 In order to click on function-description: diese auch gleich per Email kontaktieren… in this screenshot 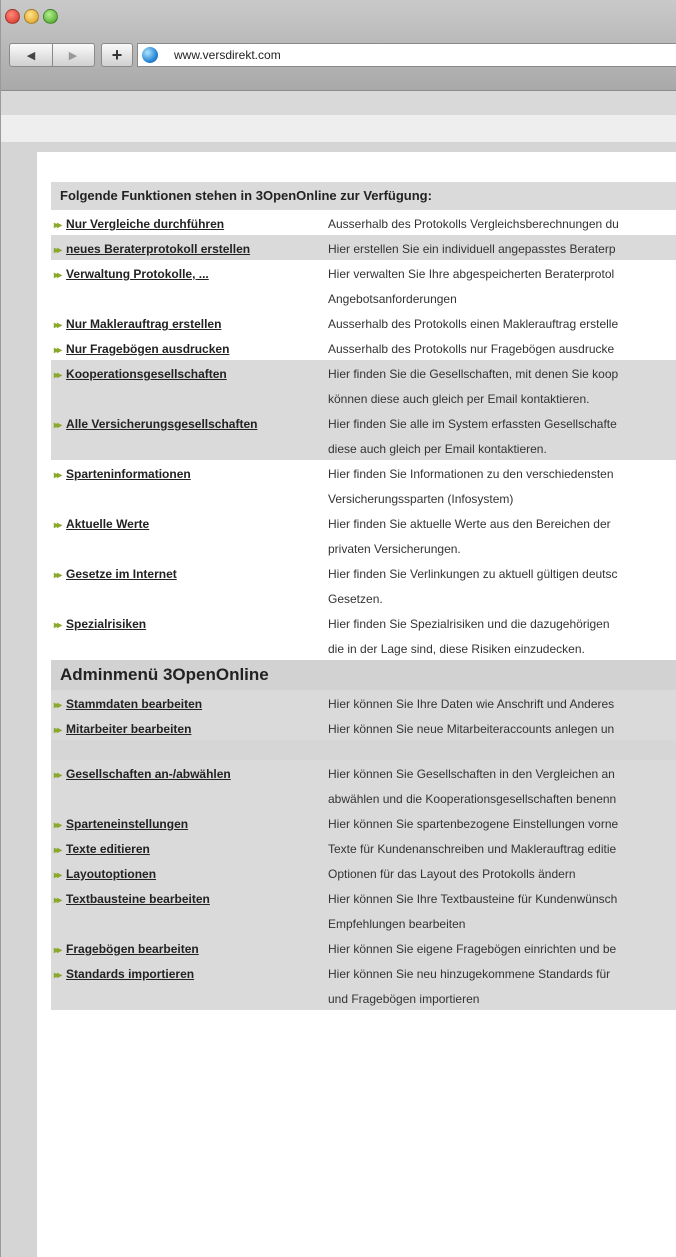, I will do `click(437, 449)`.